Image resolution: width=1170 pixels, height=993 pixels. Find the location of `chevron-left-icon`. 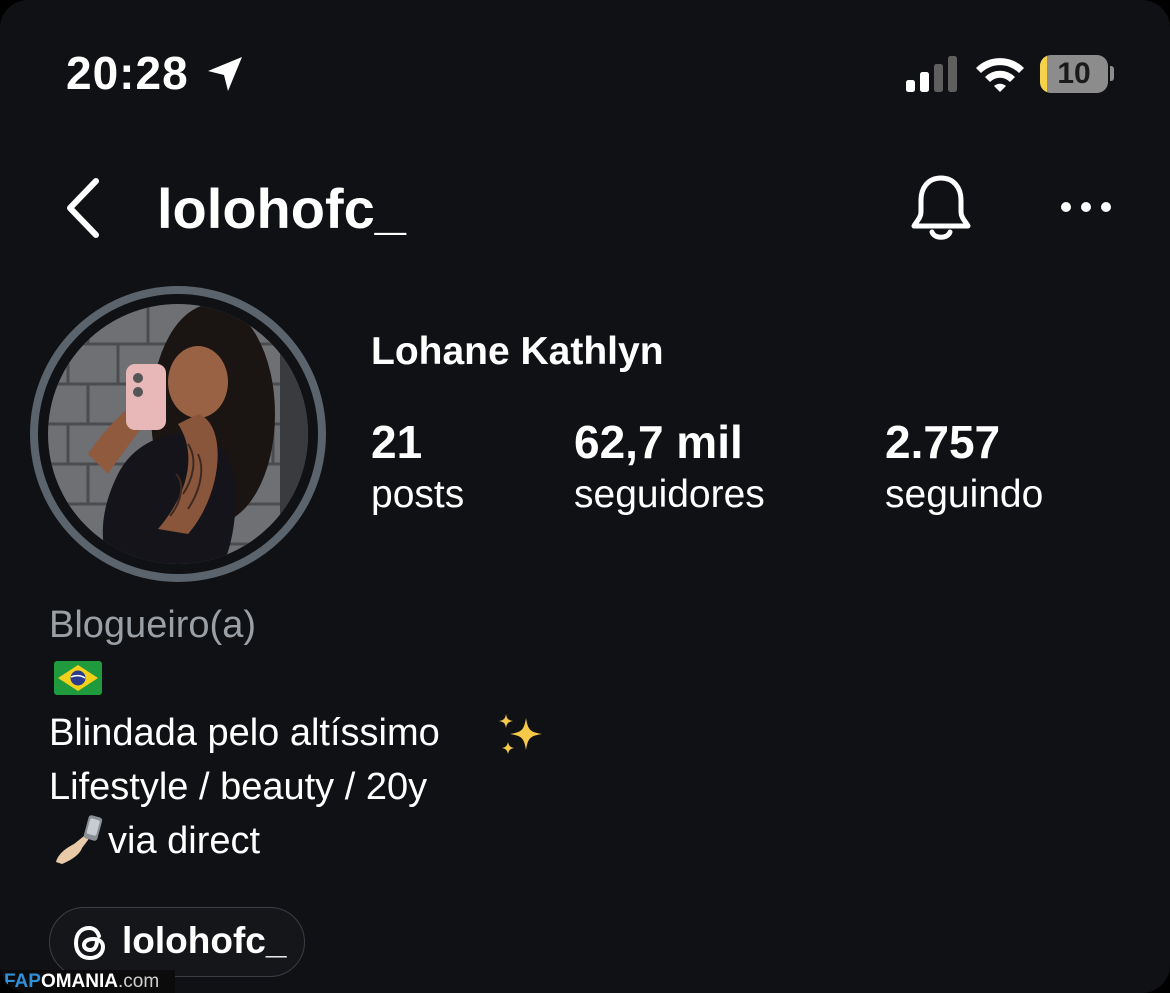

chevron-left-icon is located at coordinates (83, 208).